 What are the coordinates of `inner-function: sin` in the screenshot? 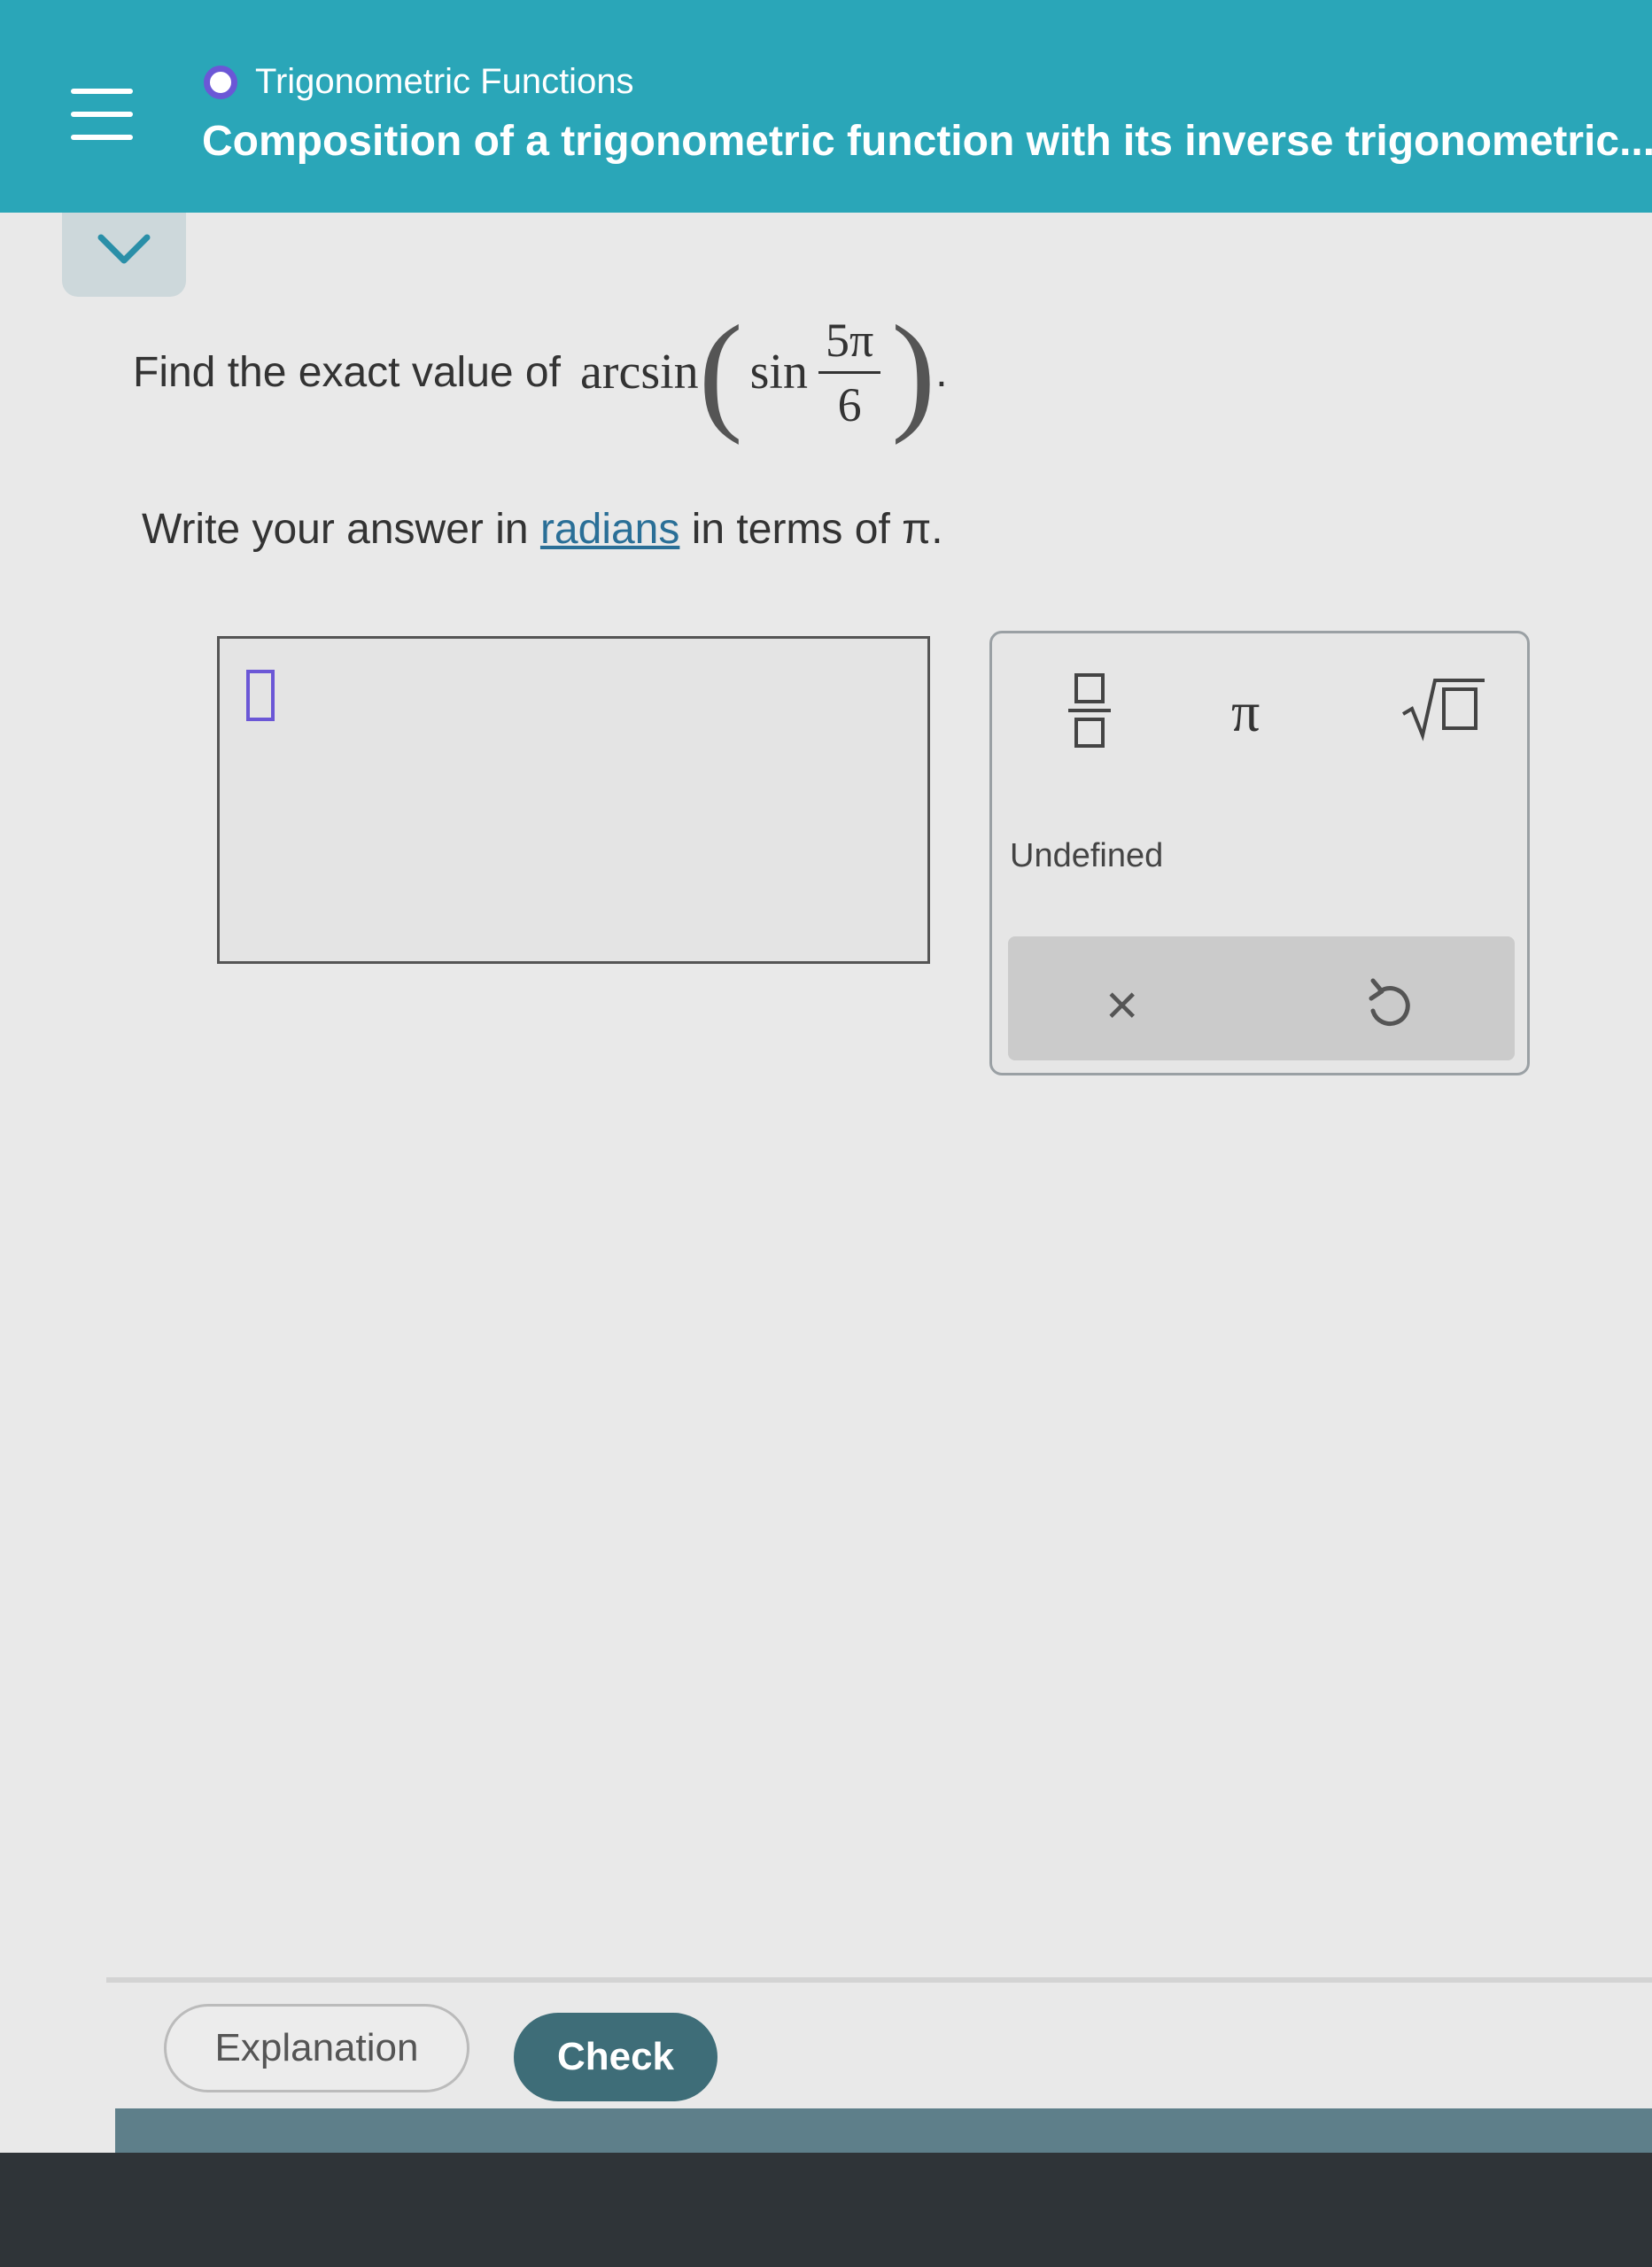 It's located at (778, 372).